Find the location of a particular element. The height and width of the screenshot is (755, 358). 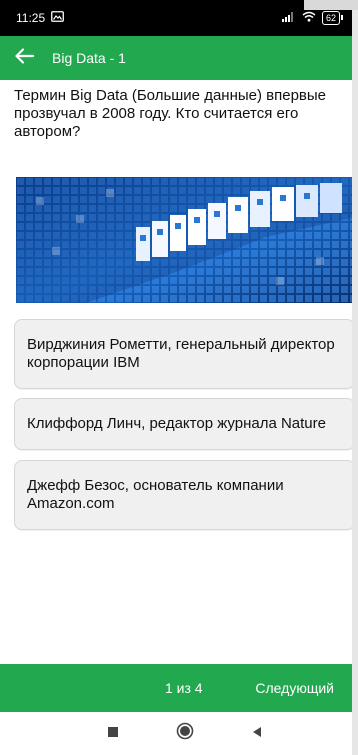

back-nav-button is located at coordinates (257, 733).